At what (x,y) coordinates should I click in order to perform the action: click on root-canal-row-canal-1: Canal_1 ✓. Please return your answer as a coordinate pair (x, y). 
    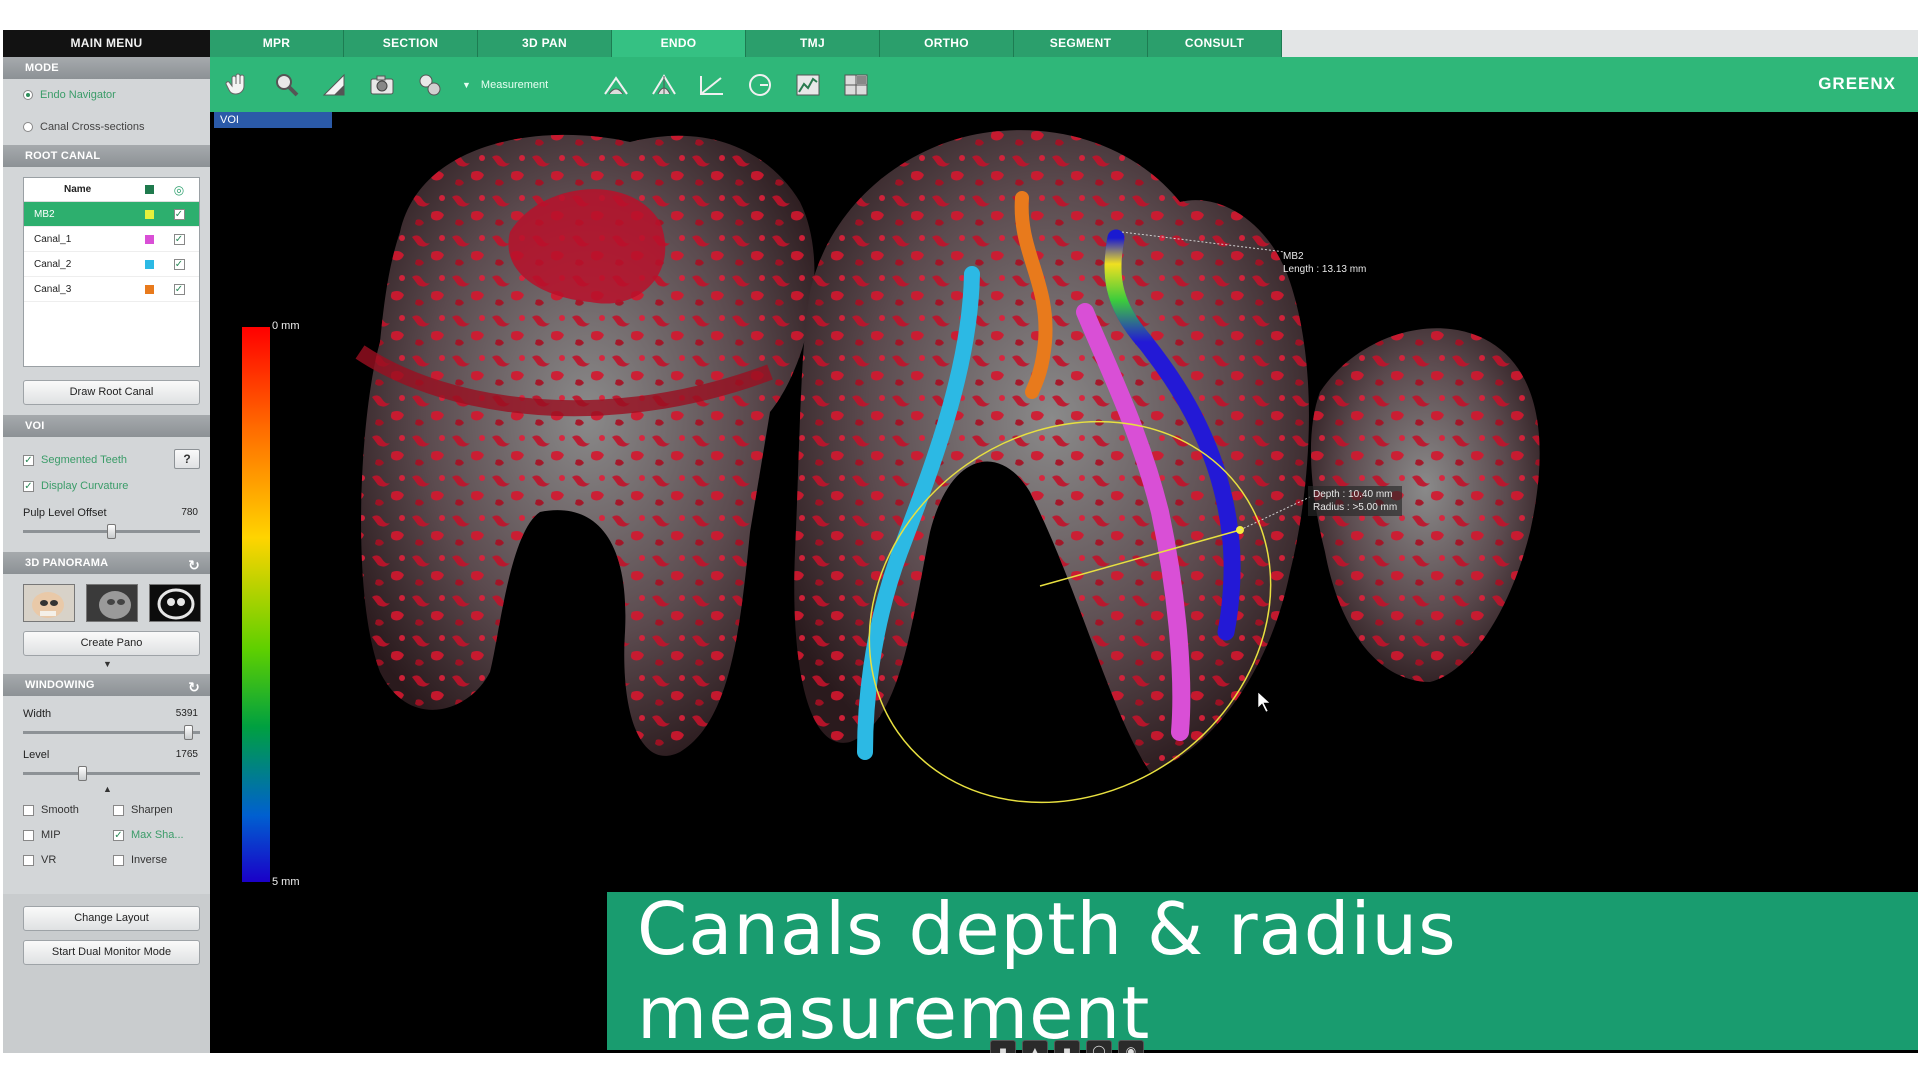
    Looking at the image, I should click on (111, 239).